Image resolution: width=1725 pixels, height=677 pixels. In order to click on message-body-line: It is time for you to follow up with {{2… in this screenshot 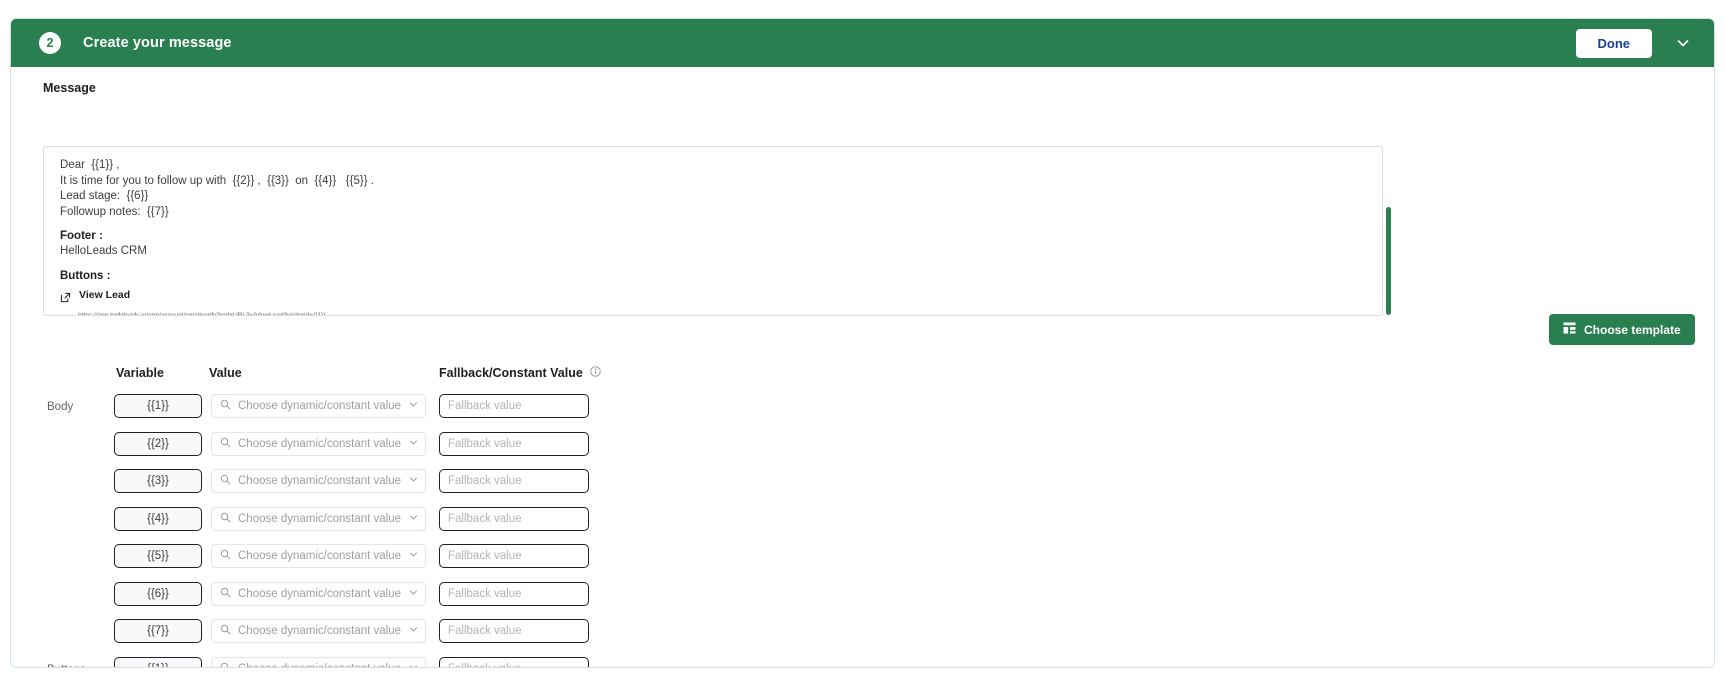, I will do `click(217, 180)`.